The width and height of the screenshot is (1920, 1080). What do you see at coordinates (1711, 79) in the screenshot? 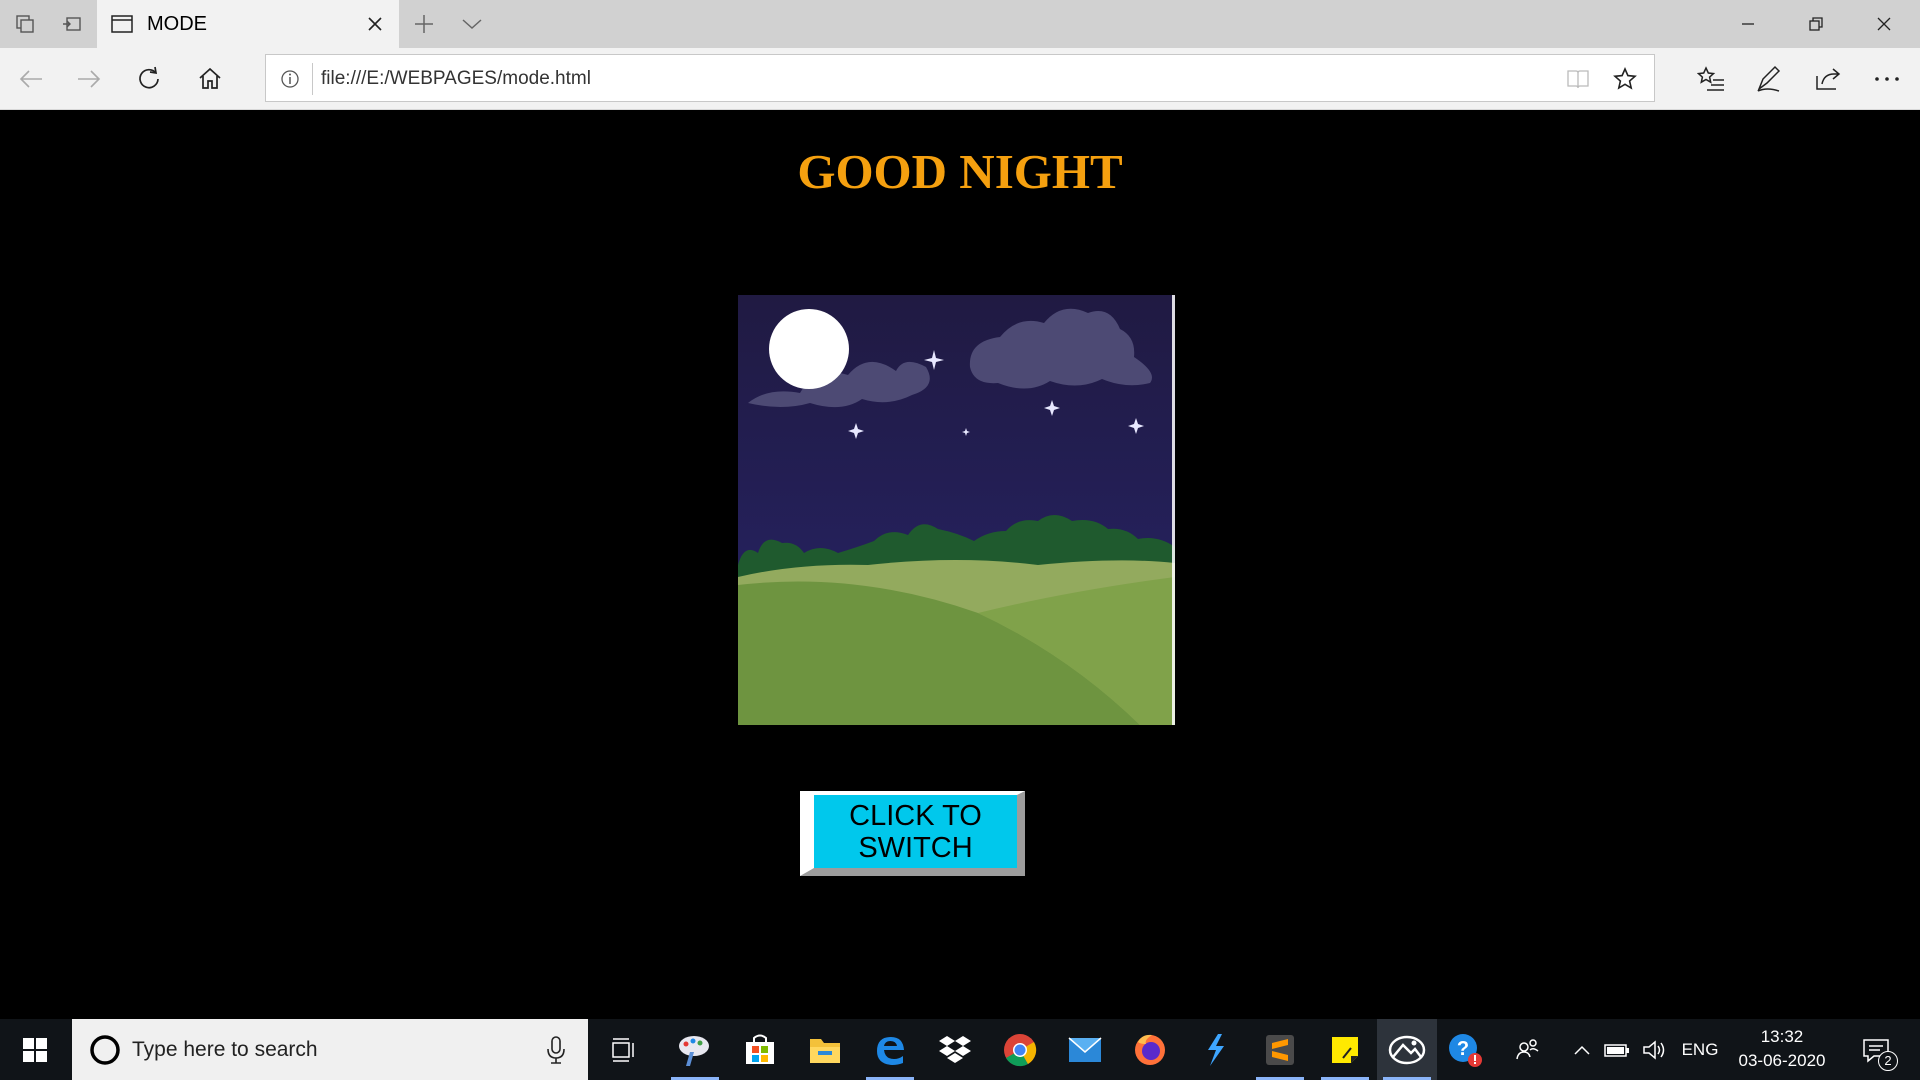
I see `favorites-list-icon` at bounding box center [1711, 79].